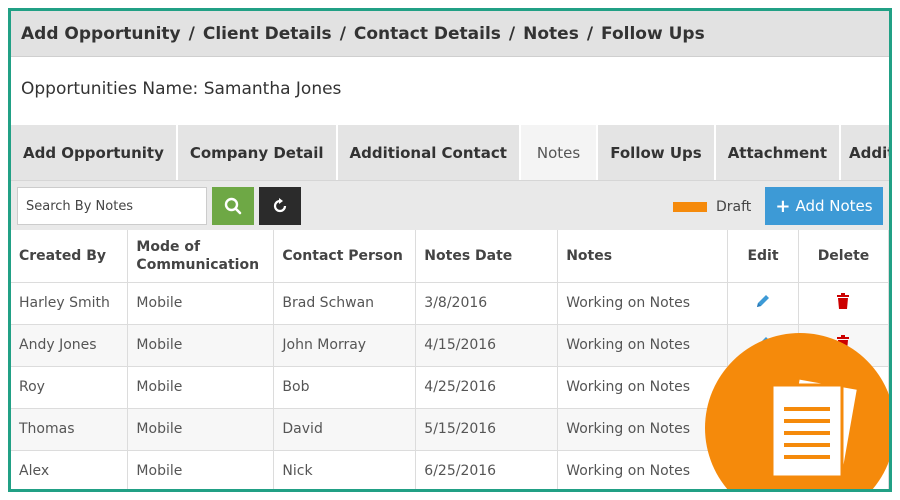 Image resolution: width=900 pixels, height=500 pixels. I want to click on documents-icon, so click(815, 428).